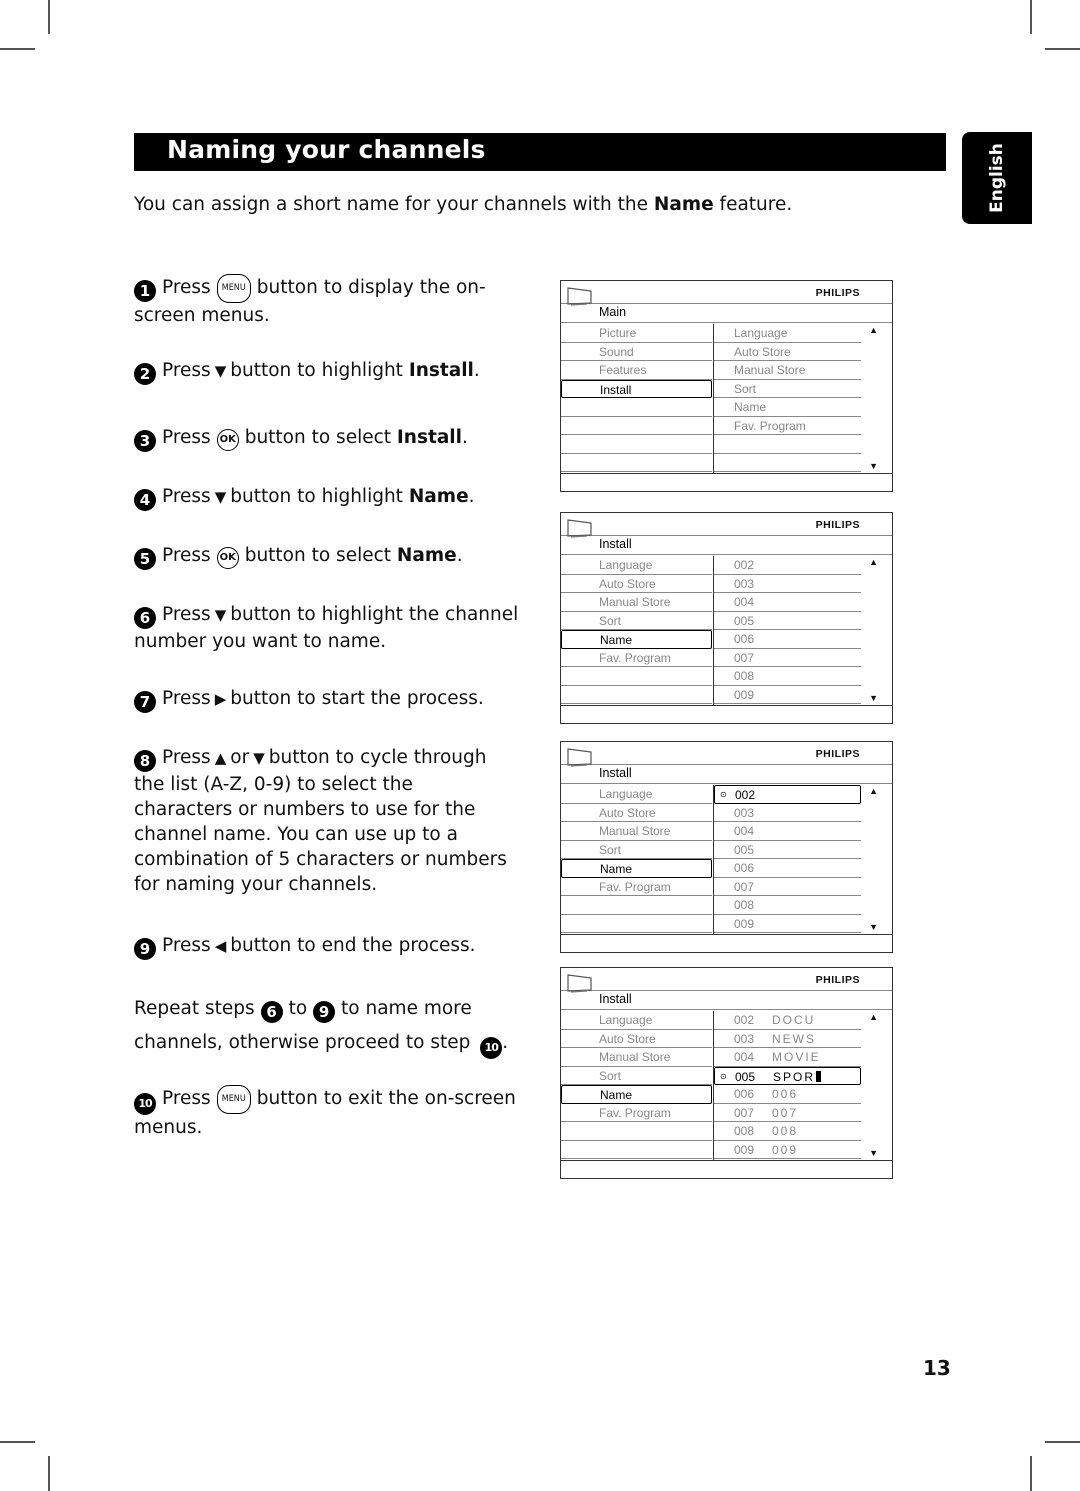 This screenshot has width=1080, height=1491. What do you see at coordinates (787, 1131) in the screenshot?
I see `osd-menu-item: 008 008` at bounding box center [787, 1131].